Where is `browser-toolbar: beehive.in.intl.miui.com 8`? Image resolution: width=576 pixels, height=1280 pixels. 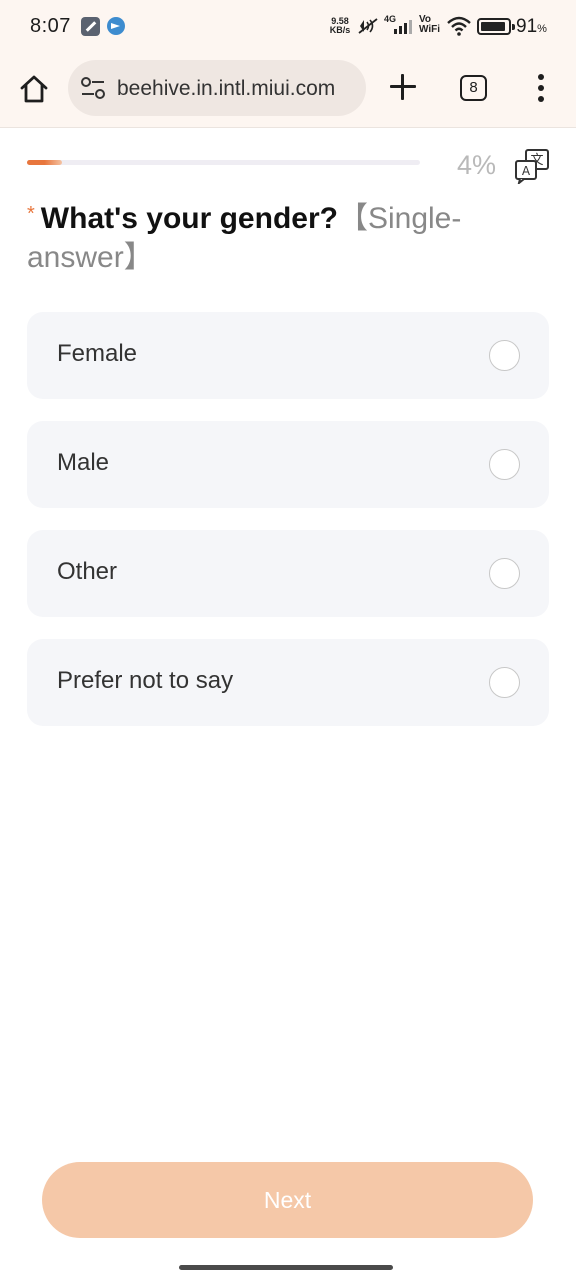
browser-toolbar: beehive.in.intl.miui.com 8 is located at coordinates (288, 91).